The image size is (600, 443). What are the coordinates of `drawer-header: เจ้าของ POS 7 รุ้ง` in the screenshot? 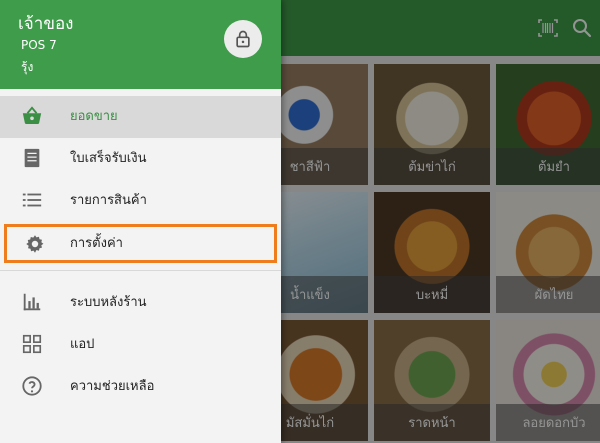 It's located at (140, 44).